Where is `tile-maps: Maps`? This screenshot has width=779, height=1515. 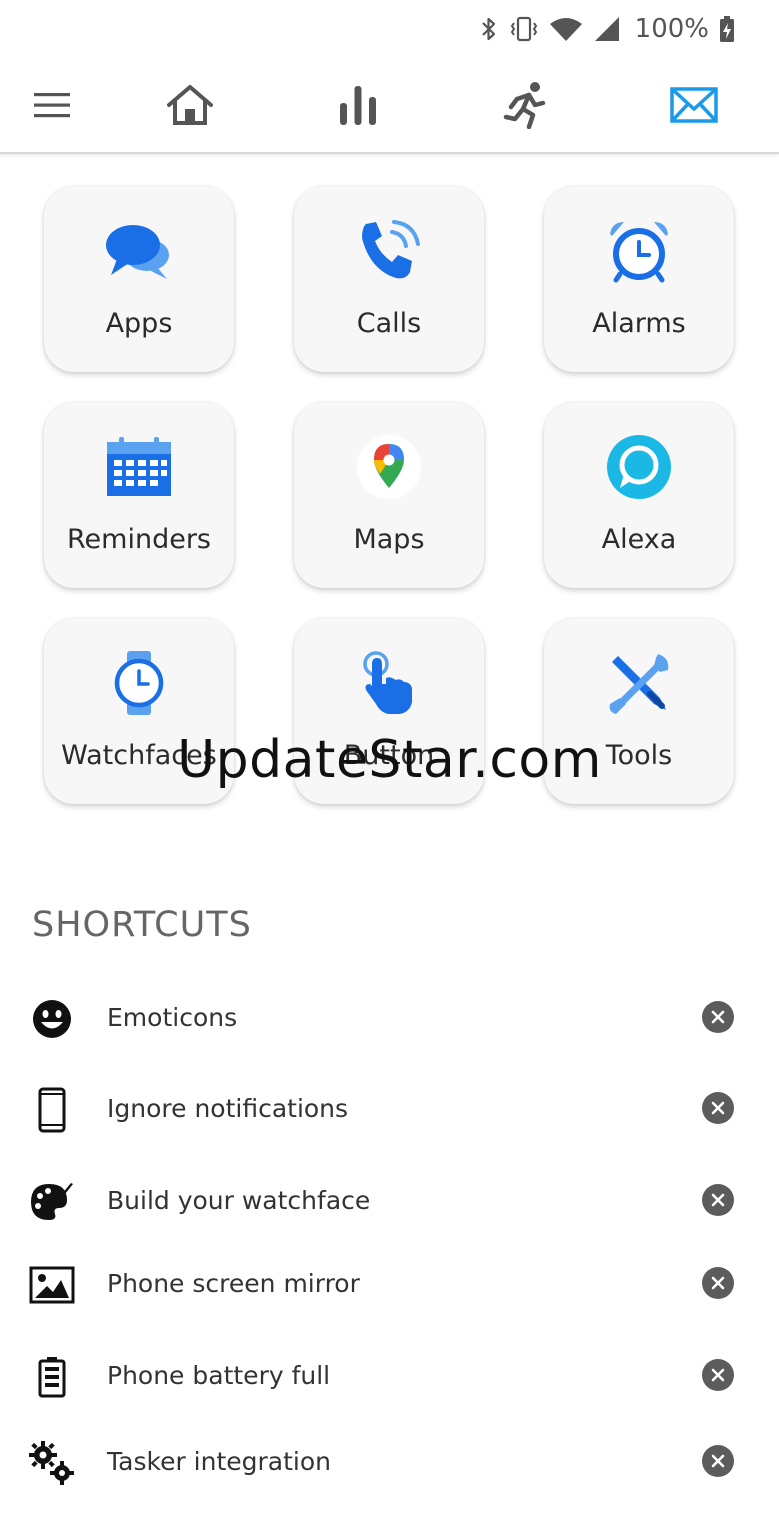
tile-maps: Maps is located at coordinates (389, 495).